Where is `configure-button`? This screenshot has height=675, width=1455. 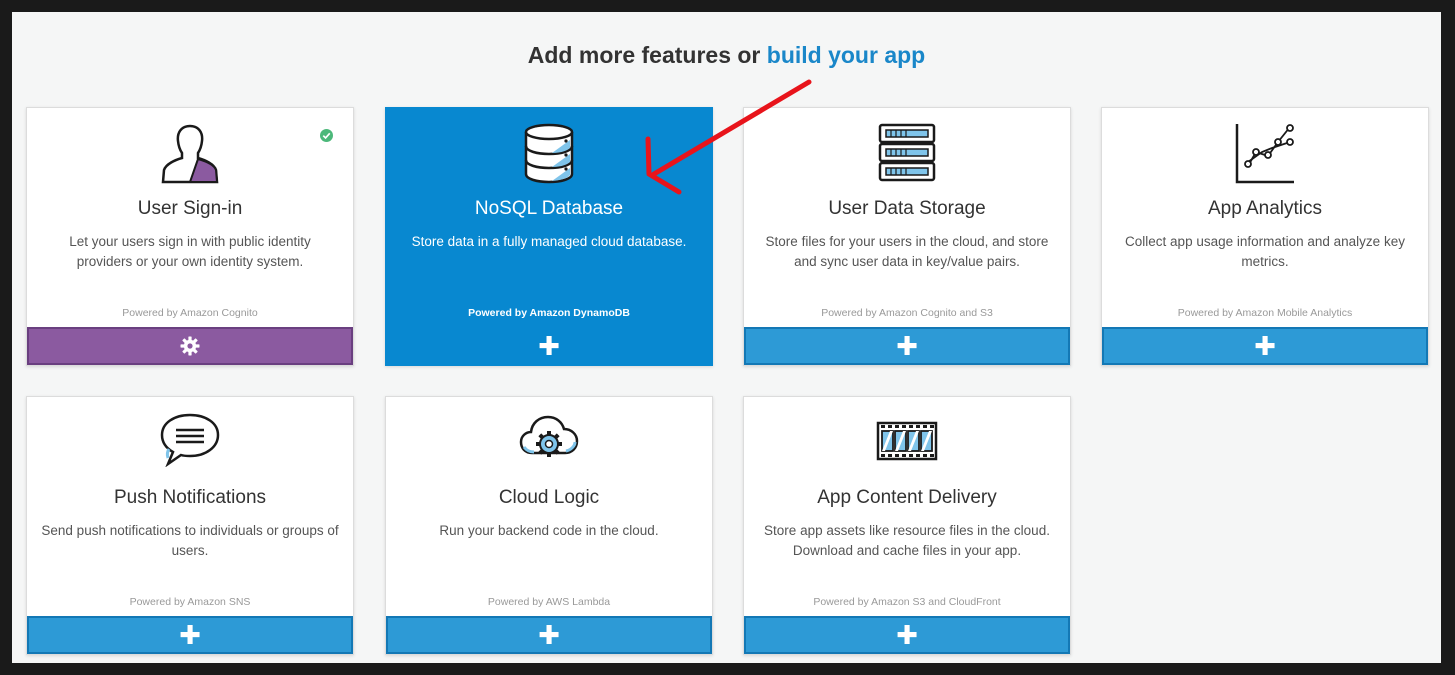 configure-button is located at coordinates (190, 346).